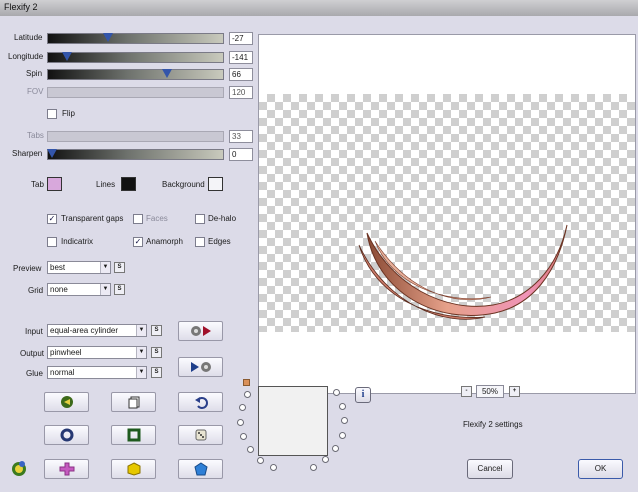 The width and height of the screenshot is (638, 492). Describe the element at coordinates (219, 241) in the screenshot. I see `edges-label: Edges` at that location.